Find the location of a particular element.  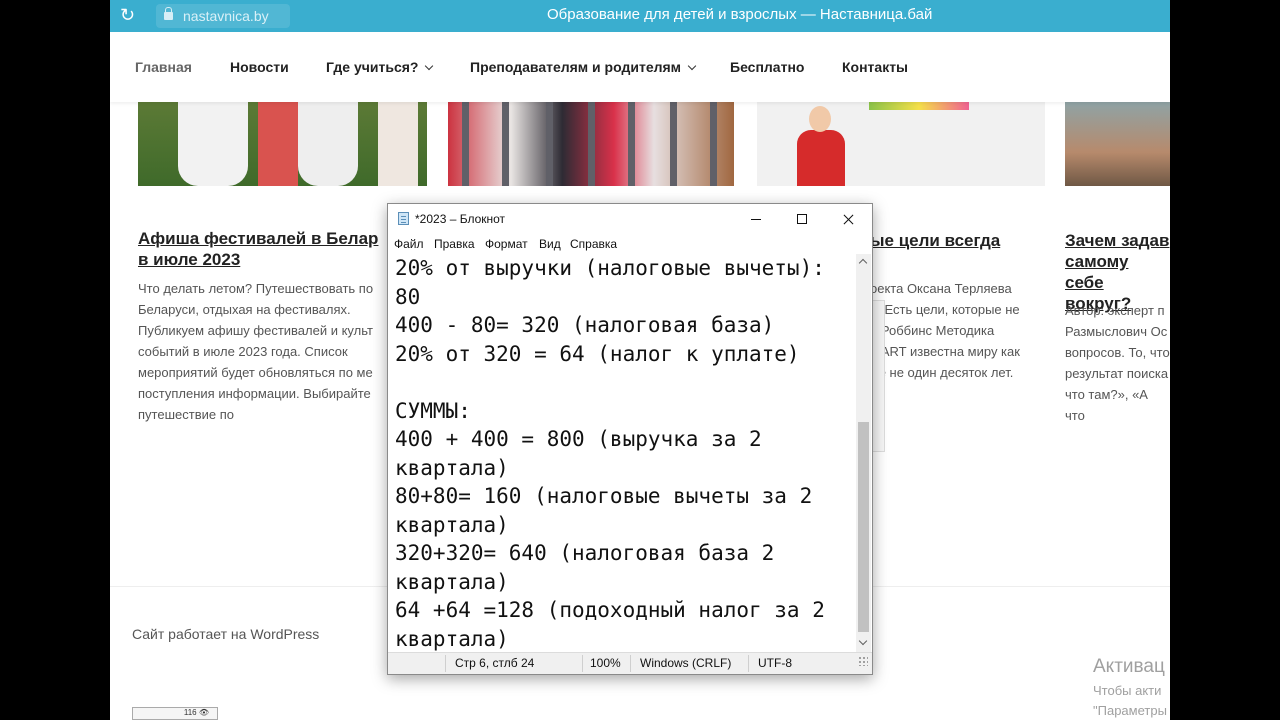

footer-text: Сайт работает на WordPress is located at coordinates (226, 634).